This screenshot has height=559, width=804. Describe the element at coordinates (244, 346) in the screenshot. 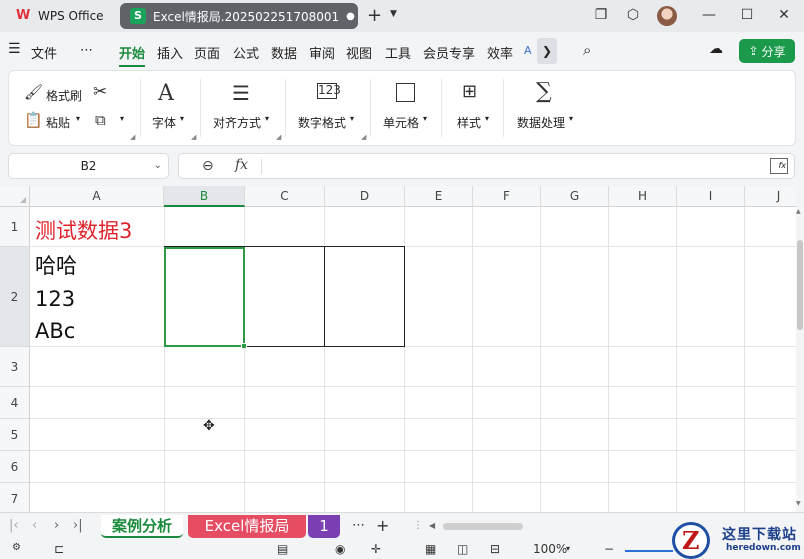

I see `fill-handle` at that location.